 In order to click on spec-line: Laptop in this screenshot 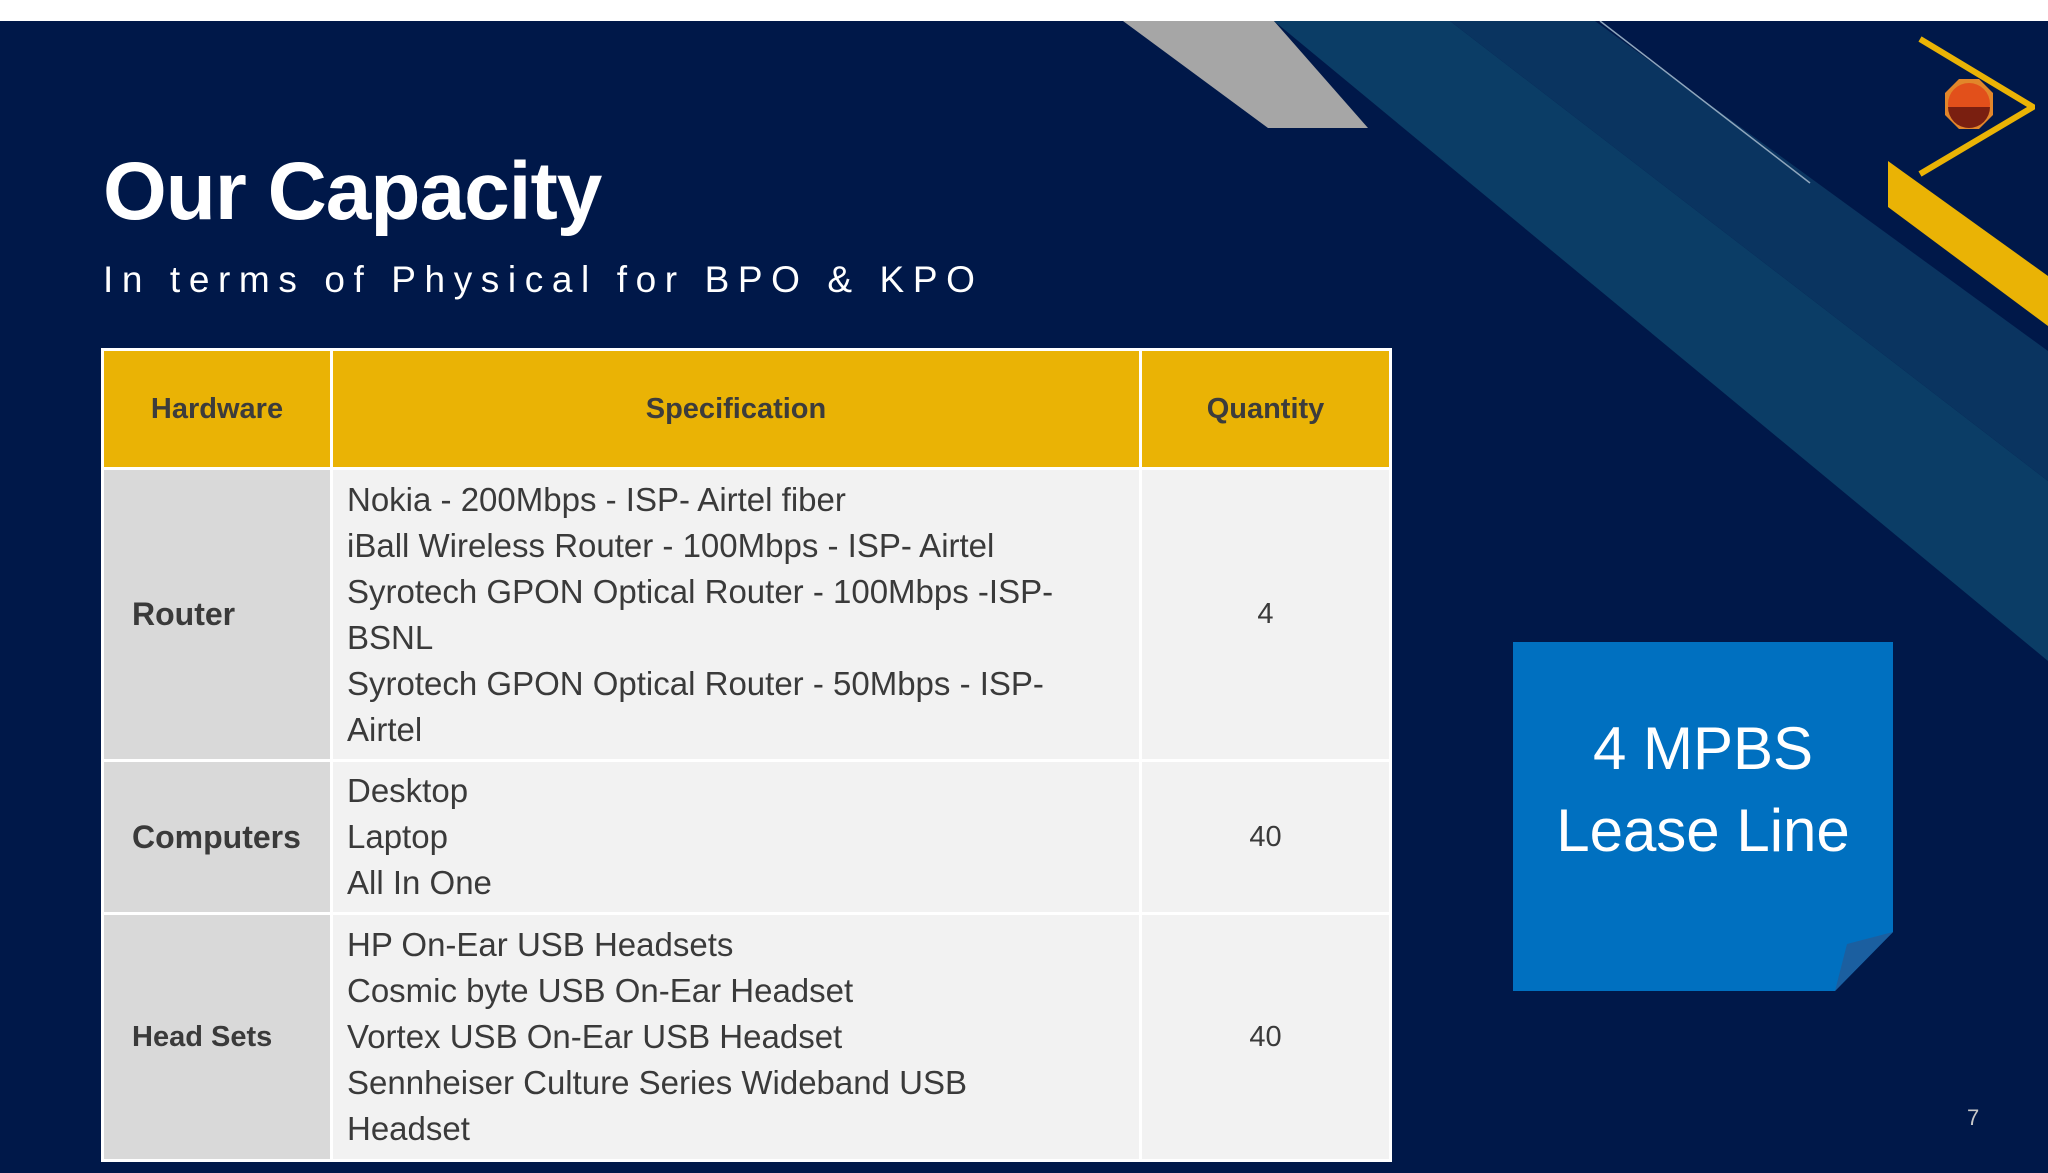, I will do `click(397, 836)`.